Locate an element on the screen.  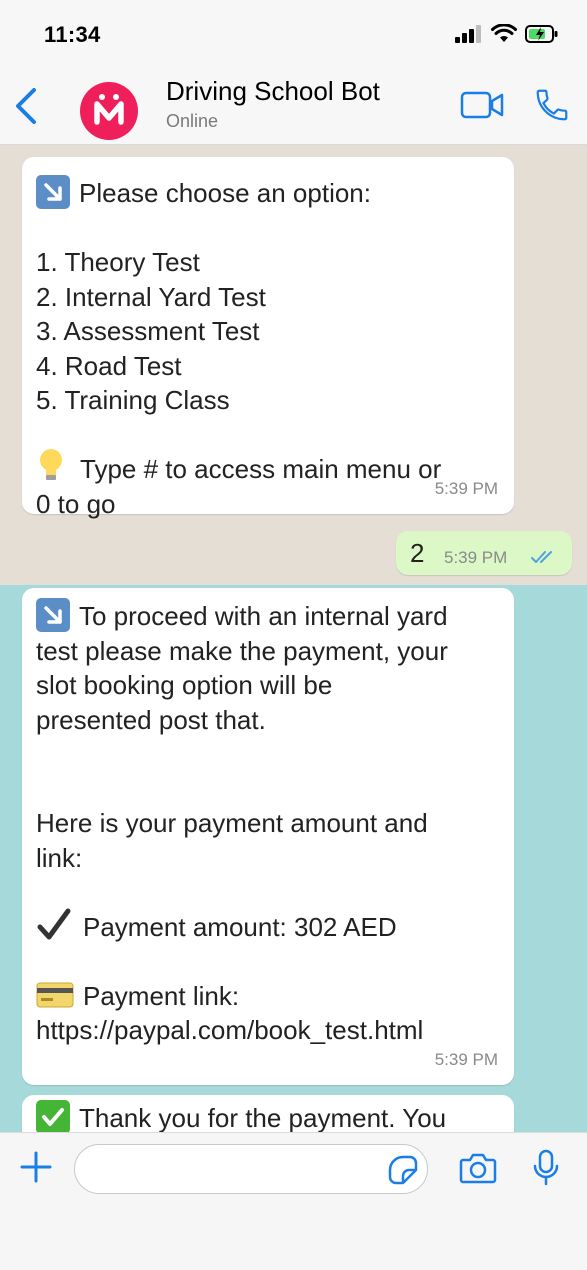
bot-logo-icon is located at coordinates (109, 109).